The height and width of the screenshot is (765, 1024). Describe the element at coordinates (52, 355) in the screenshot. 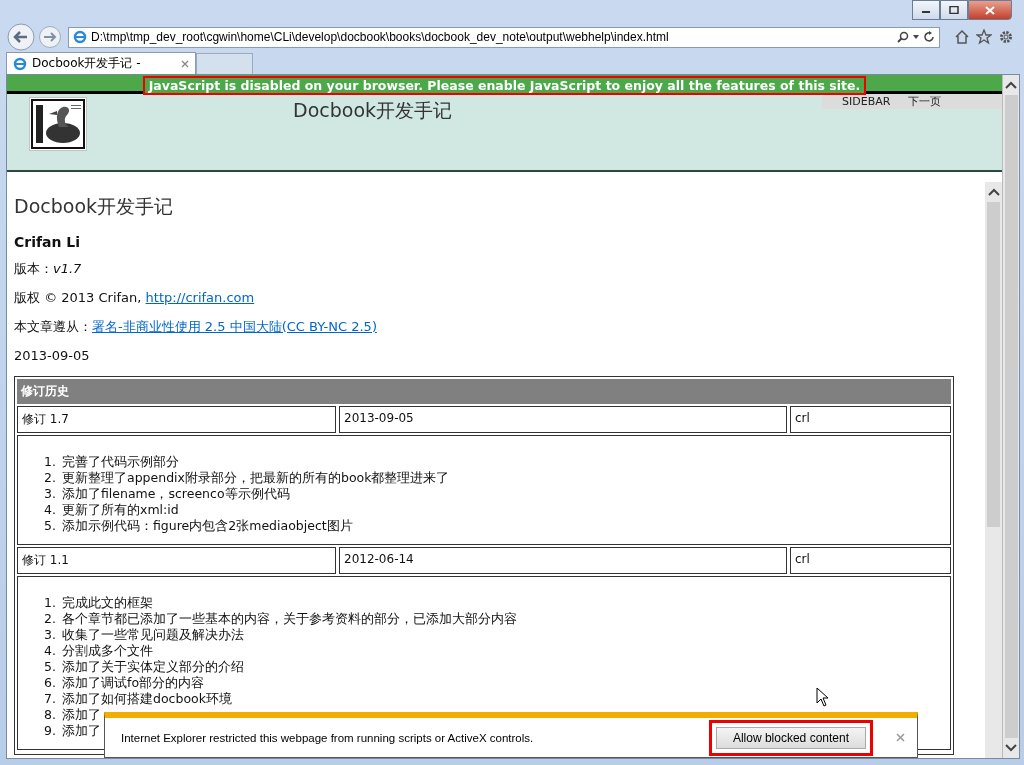

I see `publish-date: 2013-09-05` at that location.